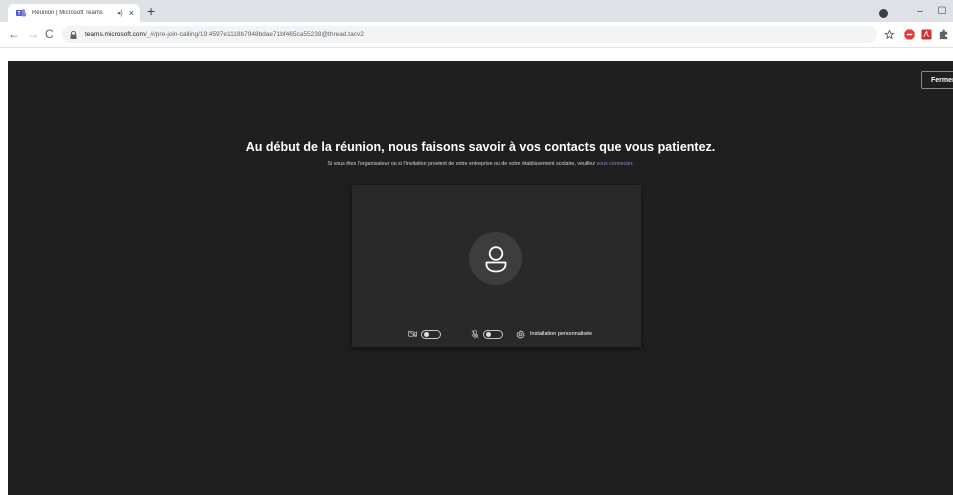 This screenshot has height=495, width=953. What do you see at coordinates (120, 13) in the screenshot?
I see `speaker-icon: ◂)` at bounding box center [120, 13].